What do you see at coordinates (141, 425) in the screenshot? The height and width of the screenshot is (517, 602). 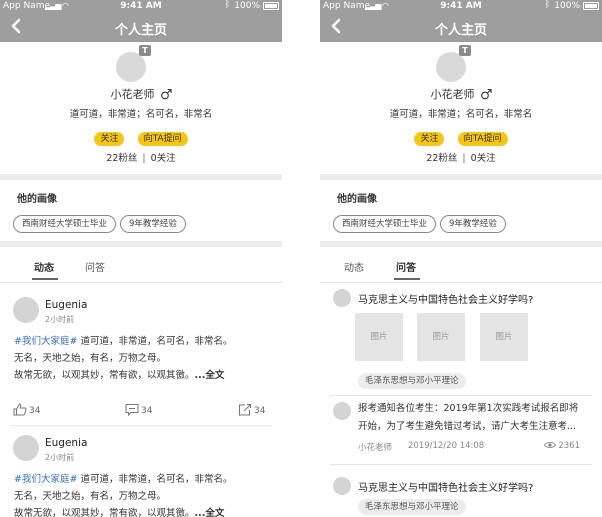 I see `post-divider` at bounding box center [141, 425].